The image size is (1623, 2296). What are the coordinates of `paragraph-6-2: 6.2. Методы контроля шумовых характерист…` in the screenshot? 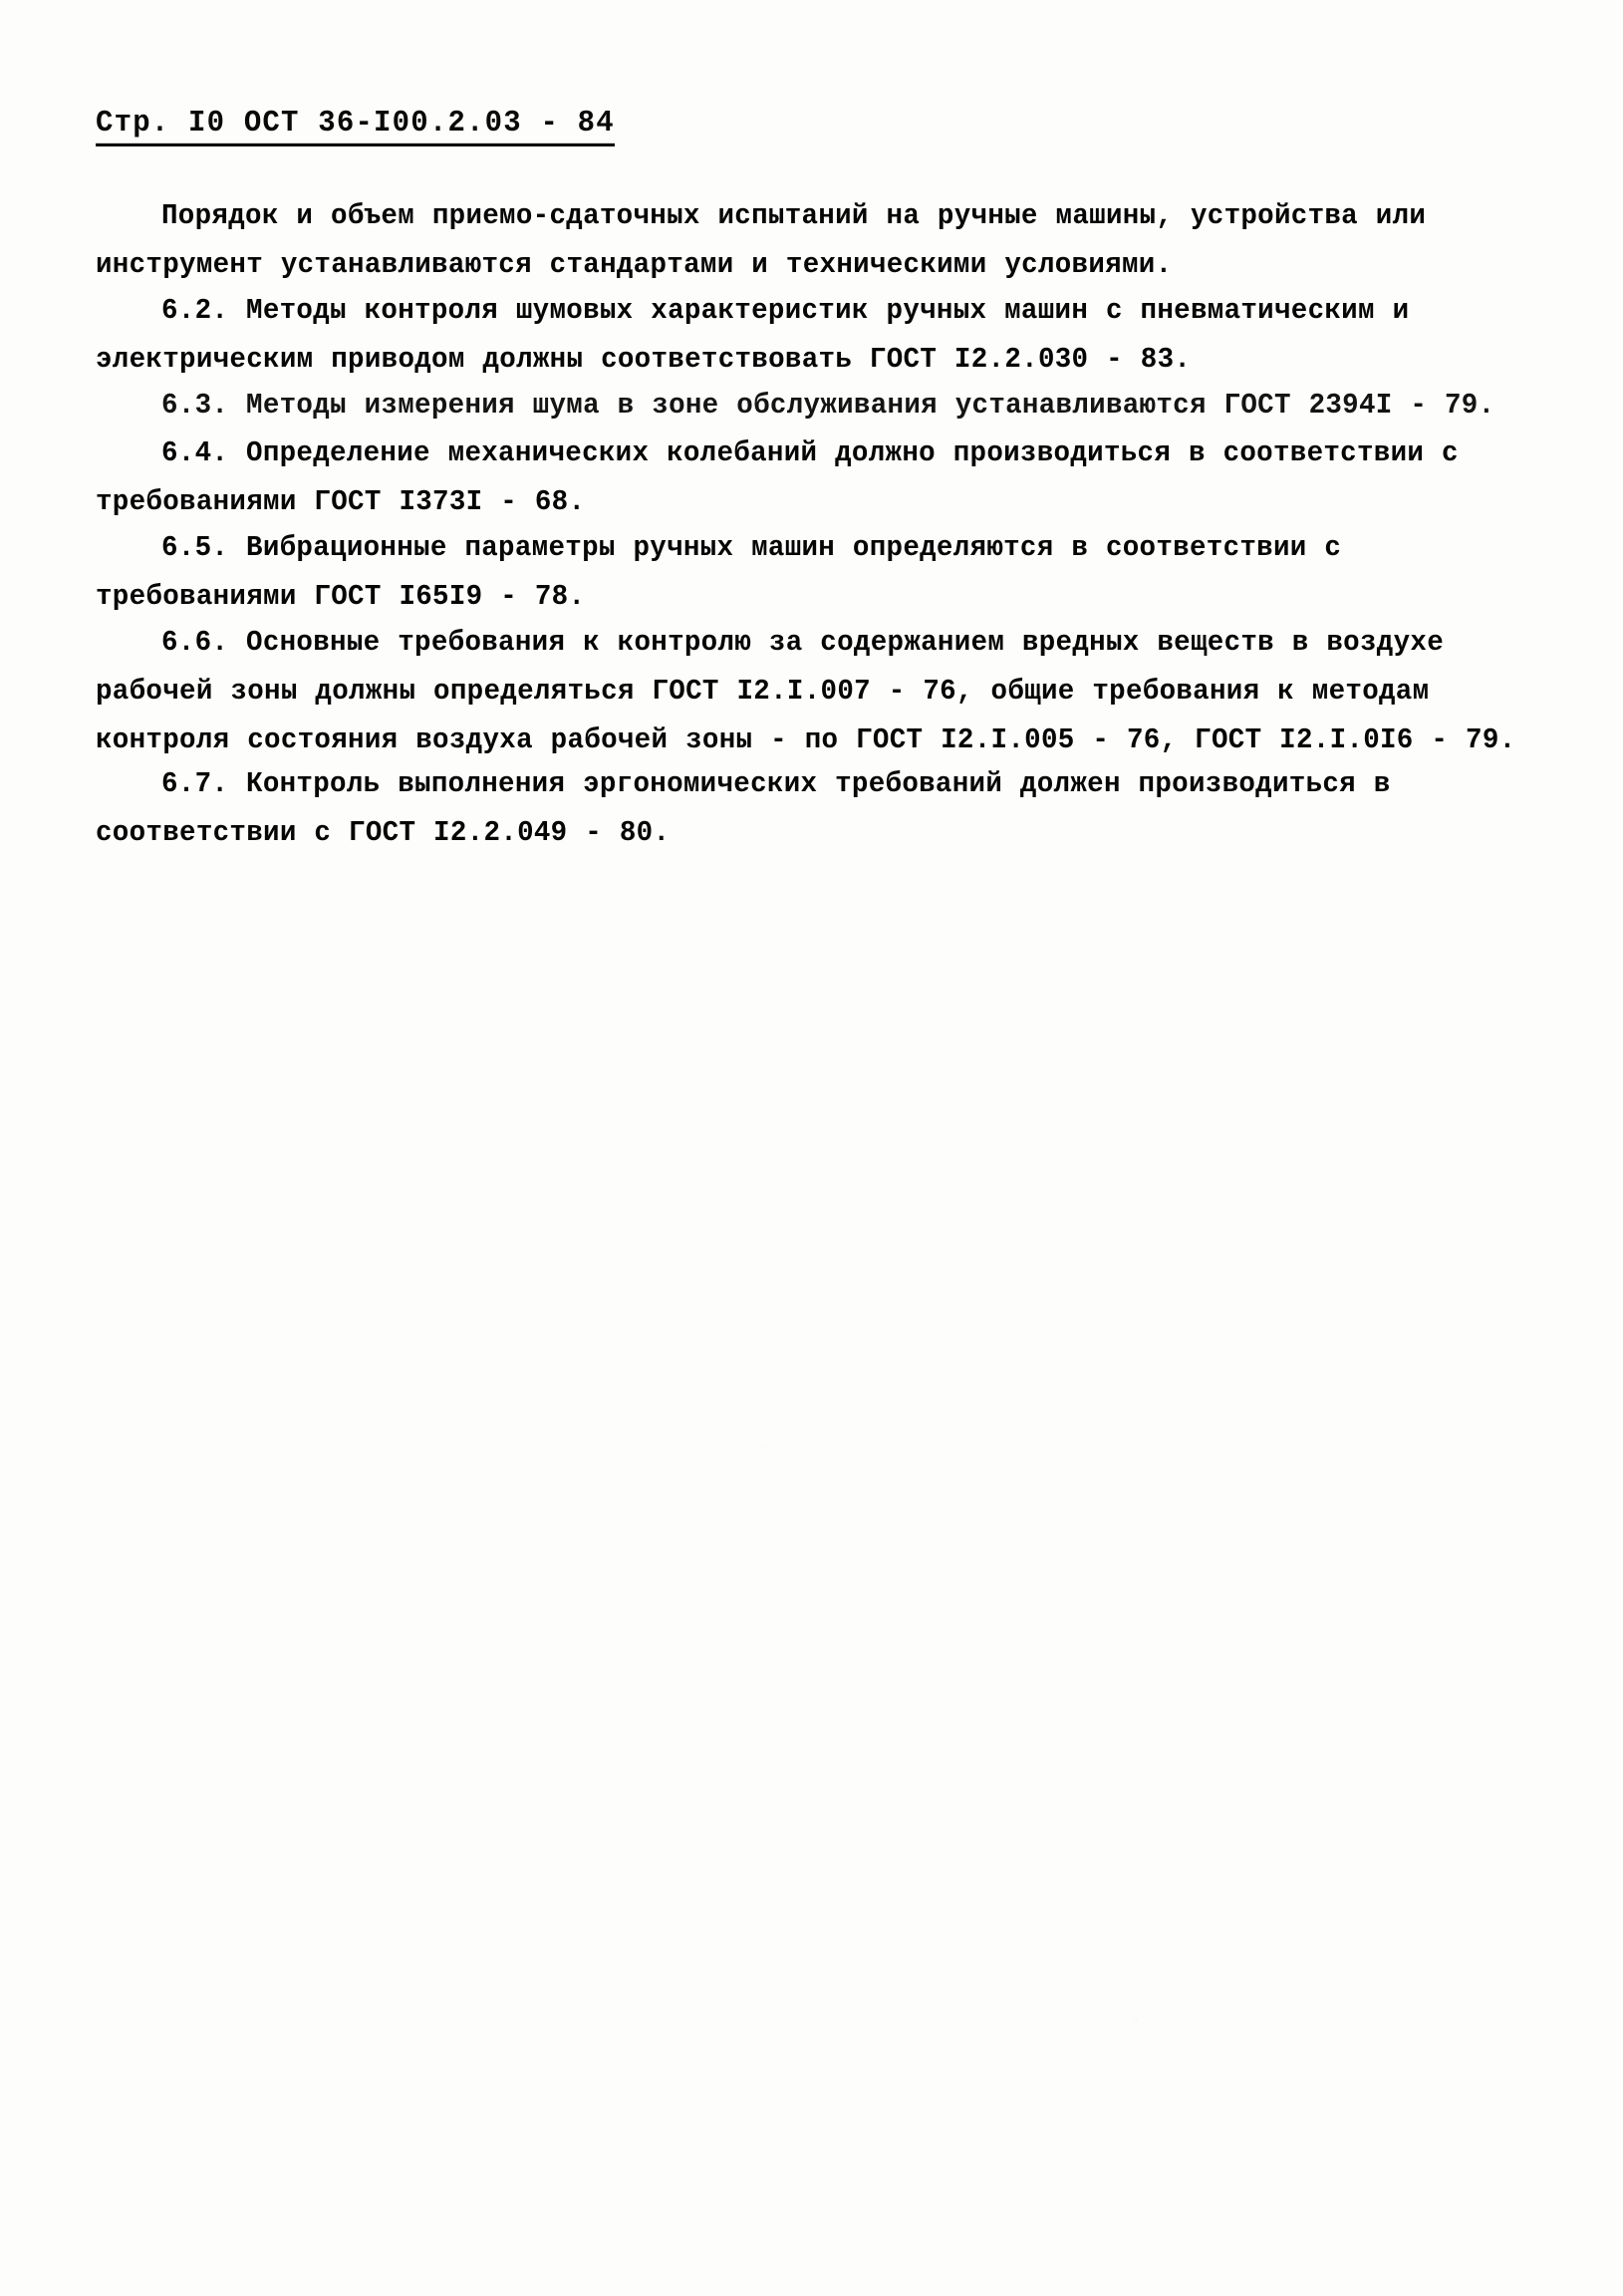 It's located at (762, 336).